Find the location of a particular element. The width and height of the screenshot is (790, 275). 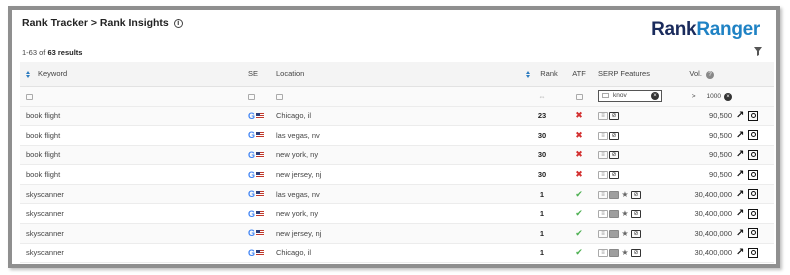

column-keyword: Keyword is located at coordinates (134, 74).